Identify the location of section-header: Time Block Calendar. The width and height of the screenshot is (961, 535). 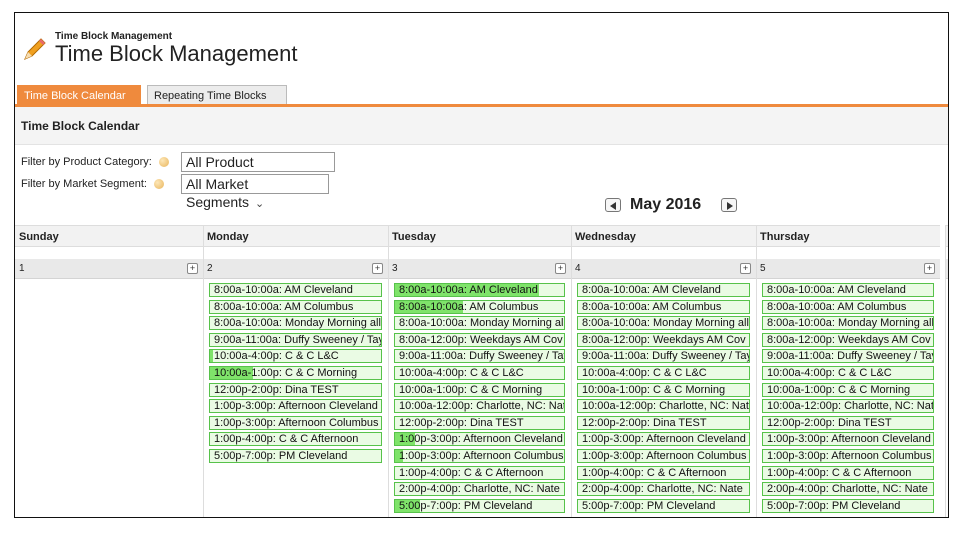
(481, 126).